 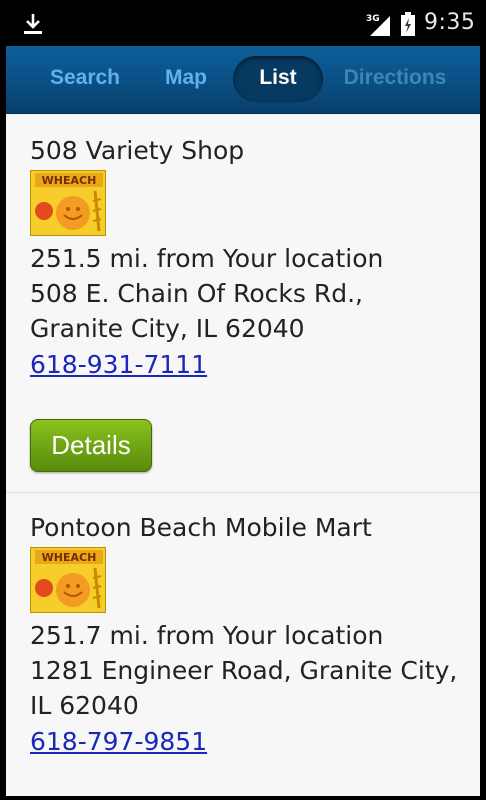 What do you see at coordinates (137, 150) in the screenshot?
I see `store-name: 508 Variety Shop` at bounding box center [137, 150].